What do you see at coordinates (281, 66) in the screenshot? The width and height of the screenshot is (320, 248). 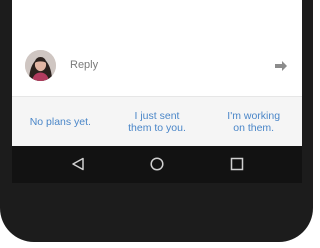 I see `arrow-right-icon` at bounding box center [281, 66].